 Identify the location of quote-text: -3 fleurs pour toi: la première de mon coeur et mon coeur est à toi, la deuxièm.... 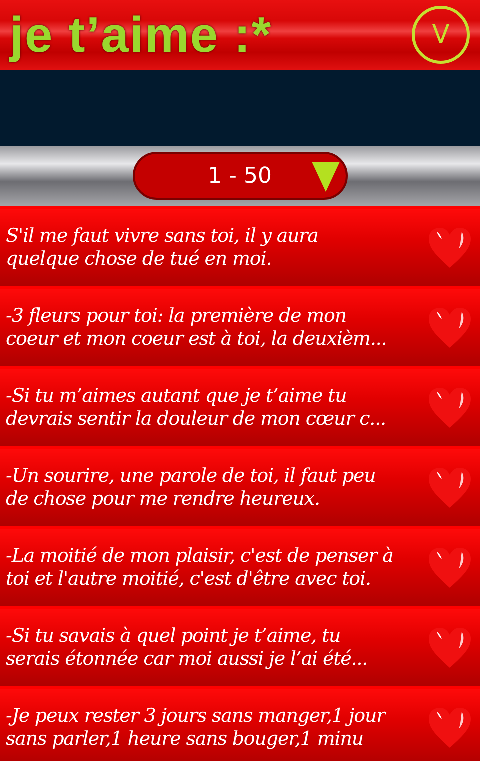
(196, 327).